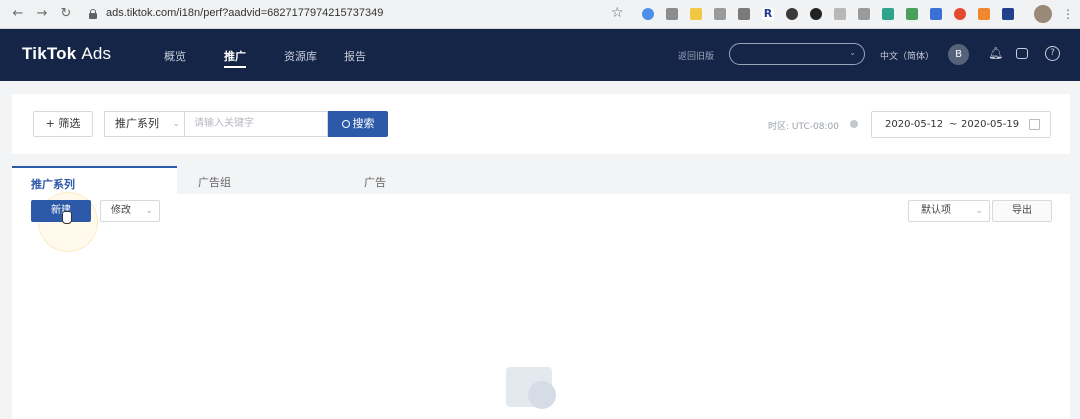 The image size is (1080, 419). What do you see at coordinates (1052, 53) in the screenshot?
I see `help-icon: ?` at bounding box center [1052, 53].